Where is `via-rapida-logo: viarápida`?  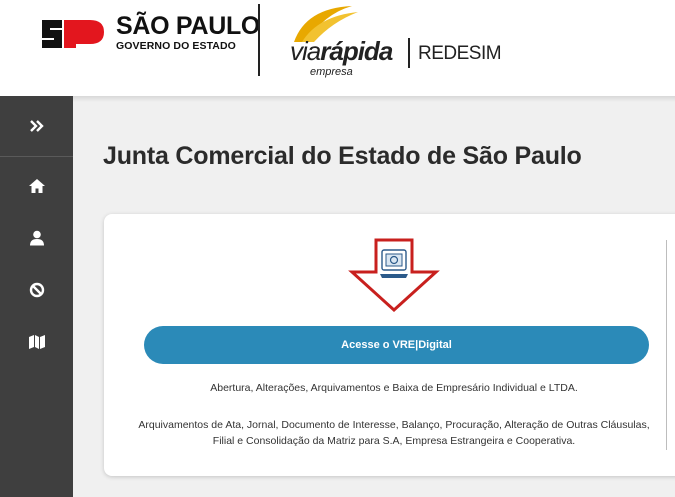
via-rapida-logo: viarápida is located at coordinates (341, 51).